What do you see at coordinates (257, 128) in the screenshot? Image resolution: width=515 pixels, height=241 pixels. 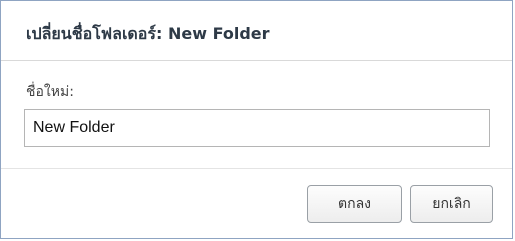 I see `new-name-input` at bounding box center [257, 128].